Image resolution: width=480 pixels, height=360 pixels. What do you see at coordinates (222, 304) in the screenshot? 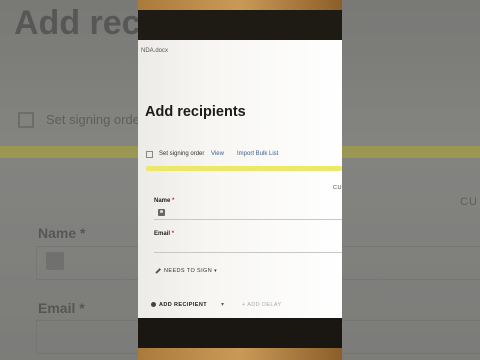
I see `add-recipient-menu-button: ▾` at bounding box center [222, 304].